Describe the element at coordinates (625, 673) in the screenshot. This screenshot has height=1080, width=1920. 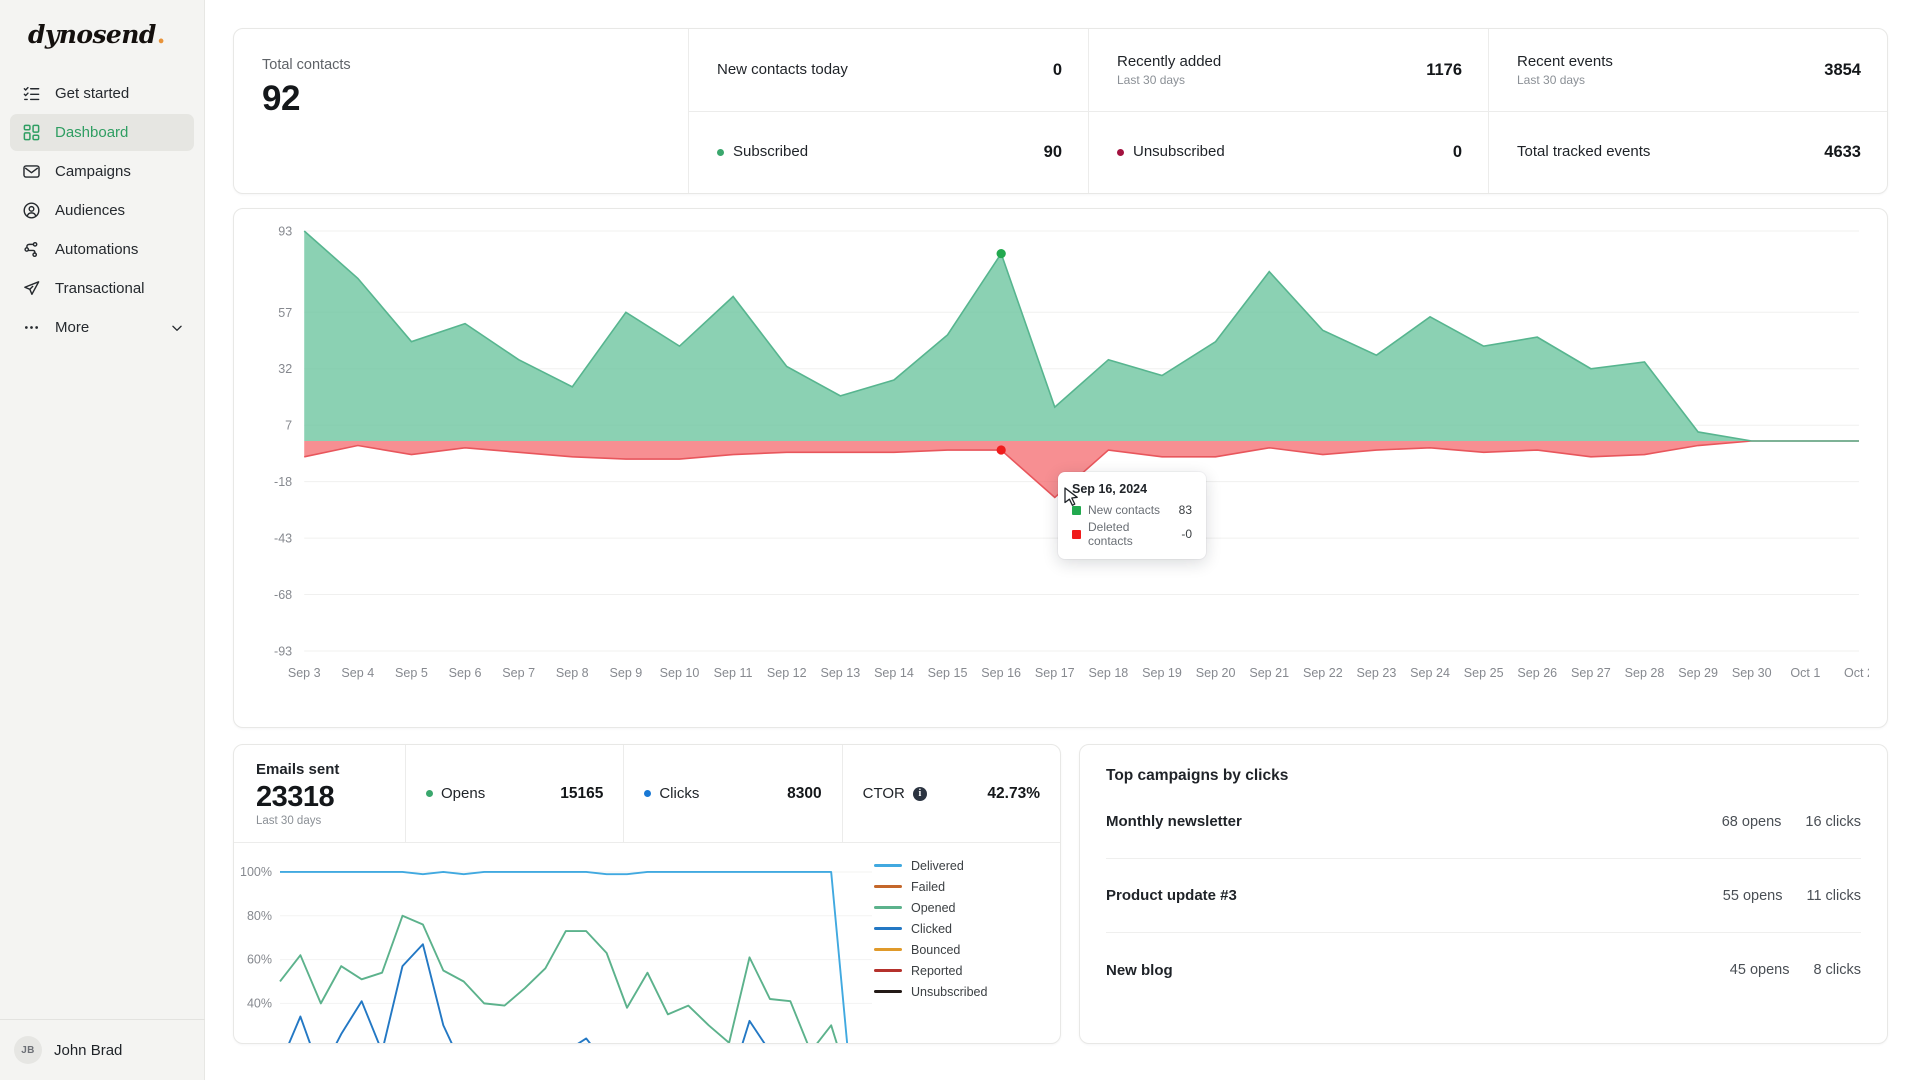
I see `svg-text: Sep 9` at that location.